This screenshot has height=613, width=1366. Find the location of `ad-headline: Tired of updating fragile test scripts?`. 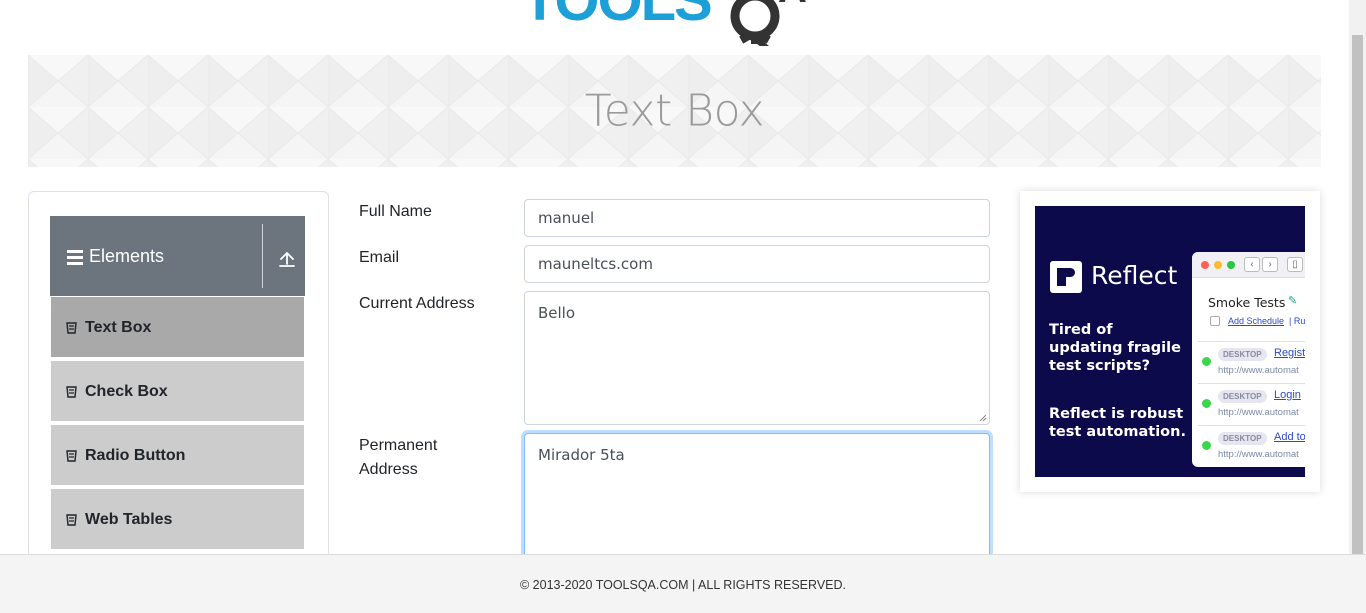

ad-headline: Tired of updating fragile test scripts? is located at coordinates (1115, 348).